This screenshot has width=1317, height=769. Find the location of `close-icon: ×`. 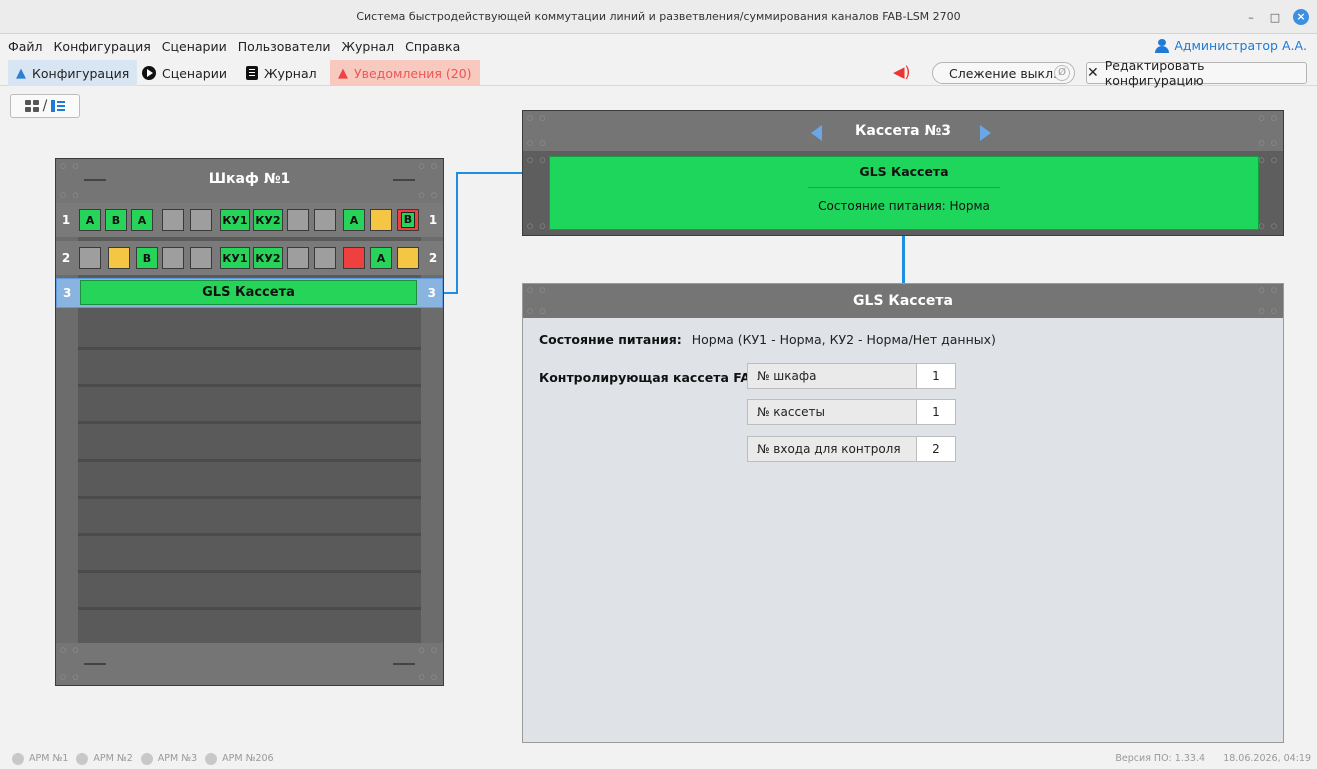

close-icon: × is located at coordinates (1301, 17).